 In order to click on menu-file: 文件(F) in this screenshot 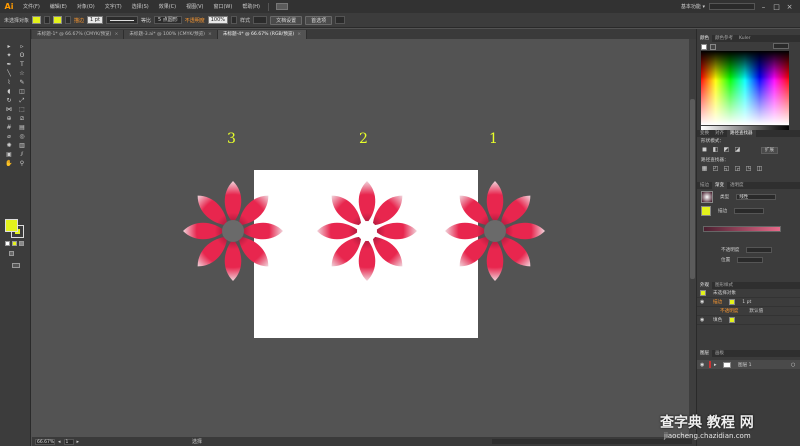, I will do `click(31, 6)`.